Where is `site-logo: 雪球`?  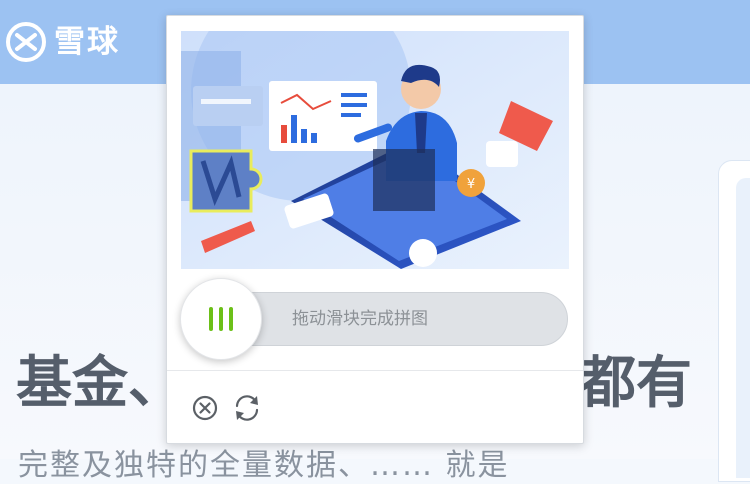 site-logo: 雪球 is located at coordinates (63, 42).